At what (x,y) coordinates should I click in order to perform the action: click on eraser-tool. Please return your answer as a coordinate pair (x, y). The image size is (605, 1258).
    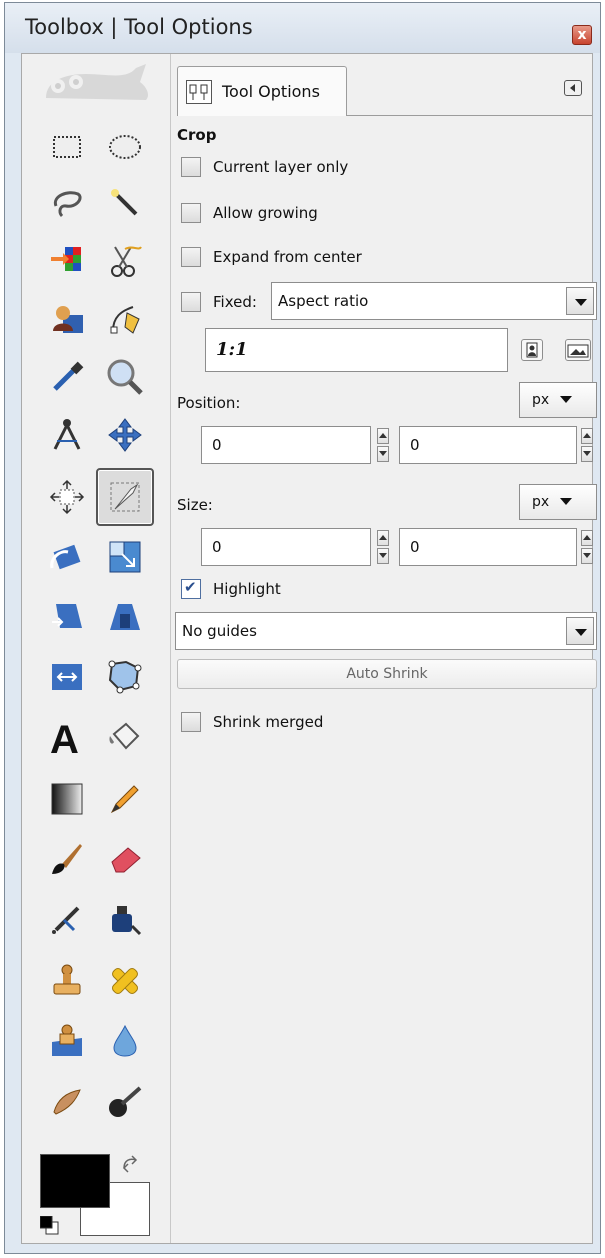
    Looking at the image, I should click on (125, 859).